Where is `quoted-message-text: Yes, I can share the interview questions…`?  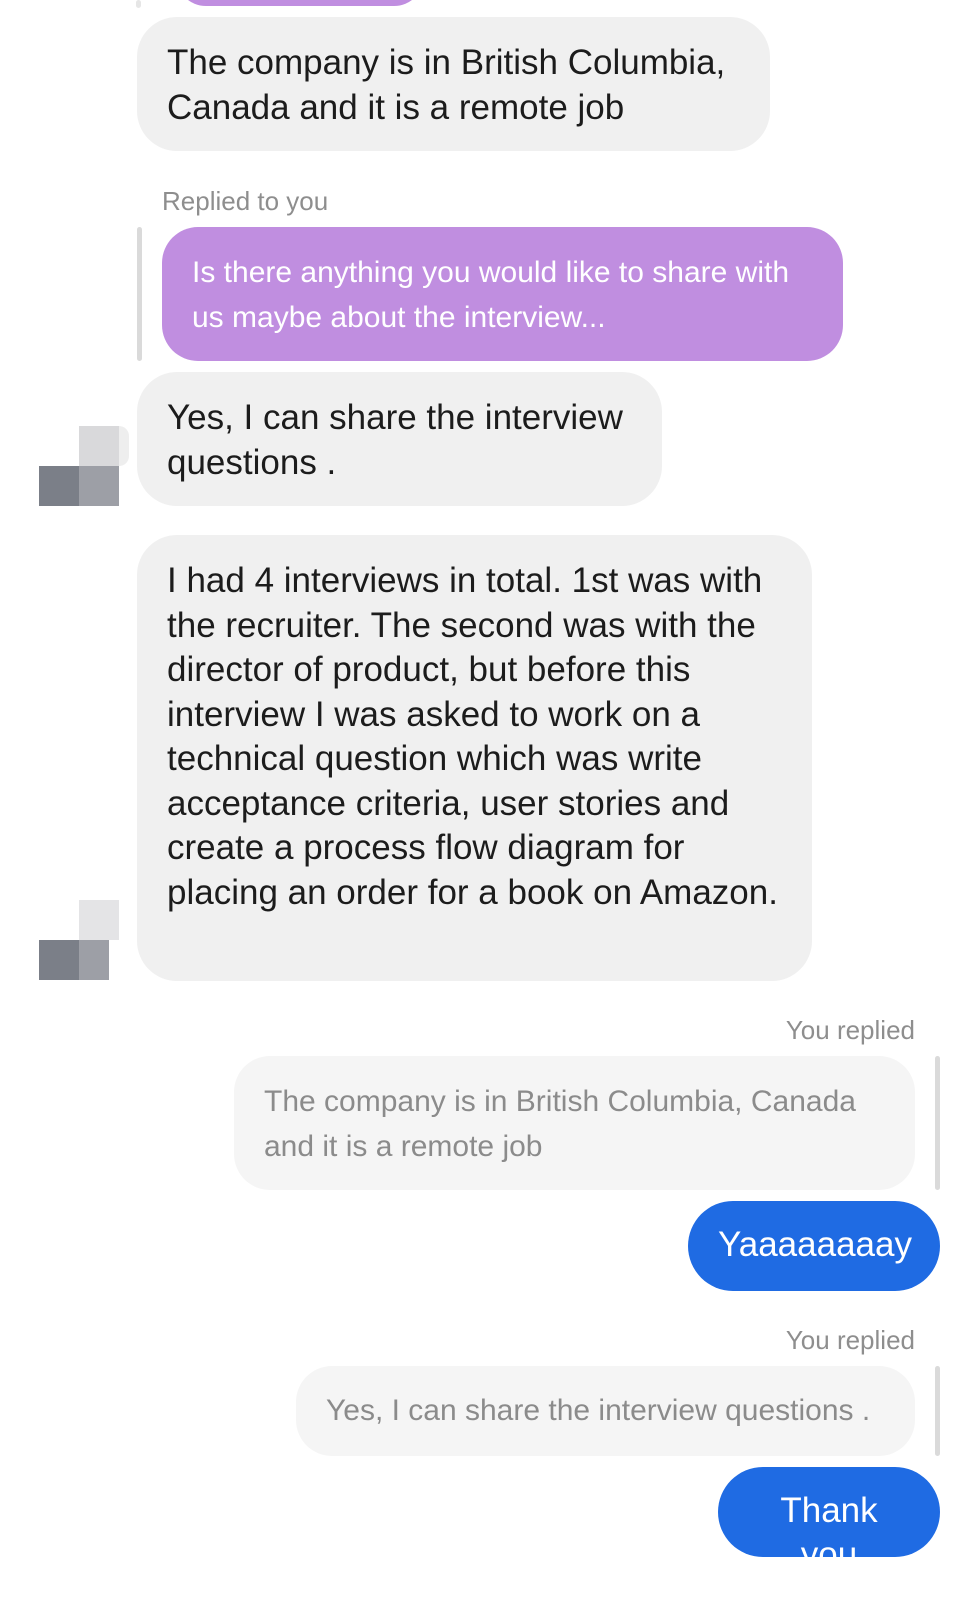 quoted-message-text: Yes, I can share the interview questions… is located at coordinates (598, 1410).